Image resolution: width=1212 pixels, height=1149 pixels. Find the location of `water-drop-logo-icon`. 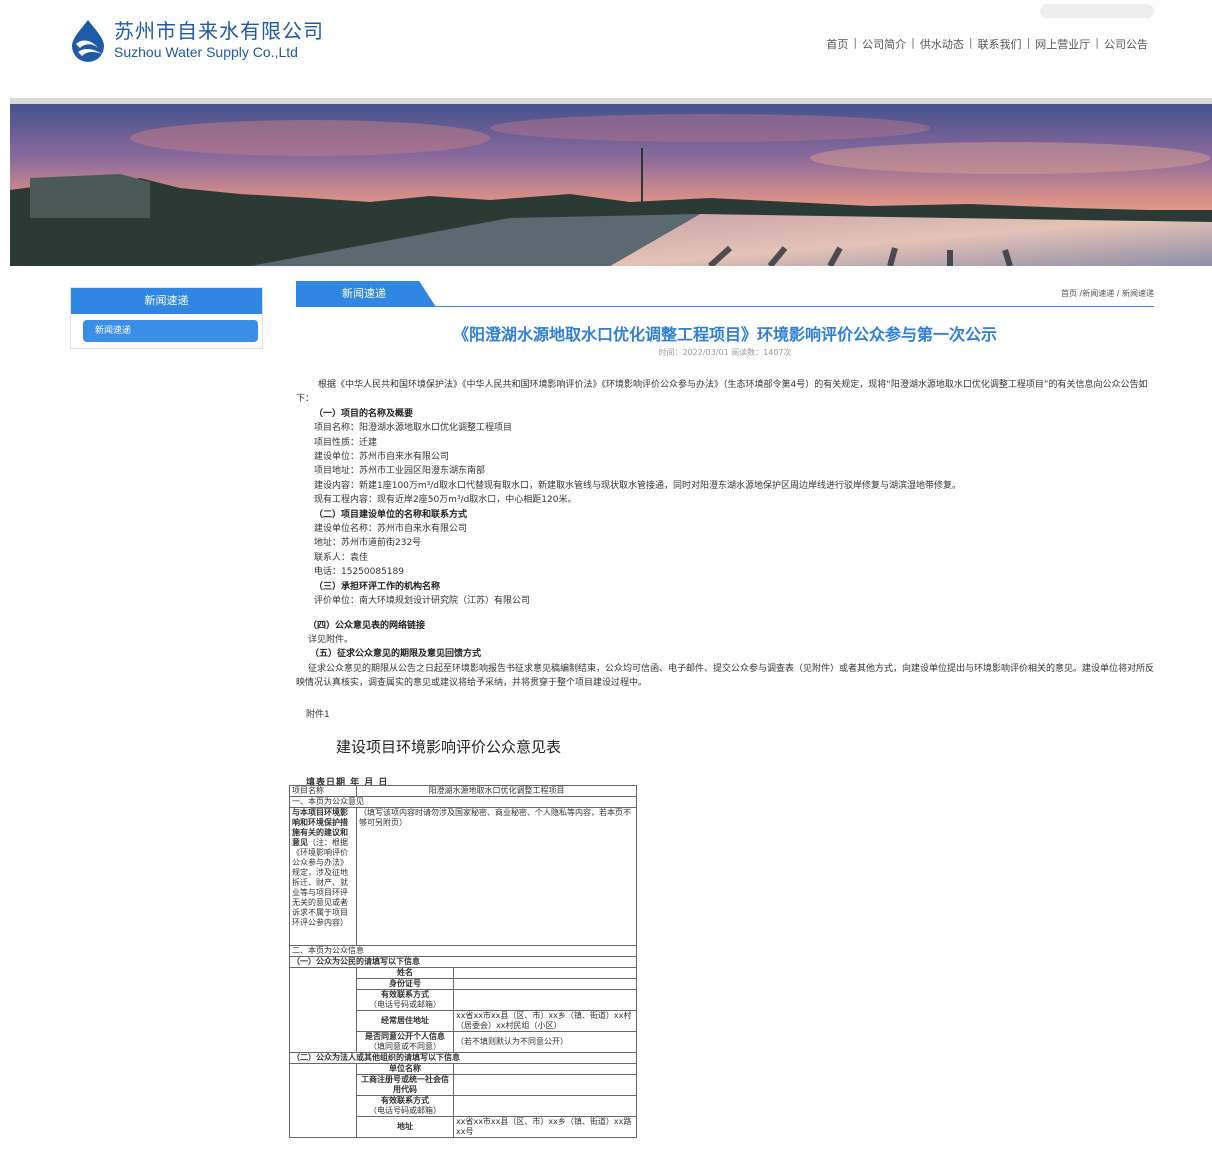

water-drop-logo-icon is located at coordinates (88, 41).